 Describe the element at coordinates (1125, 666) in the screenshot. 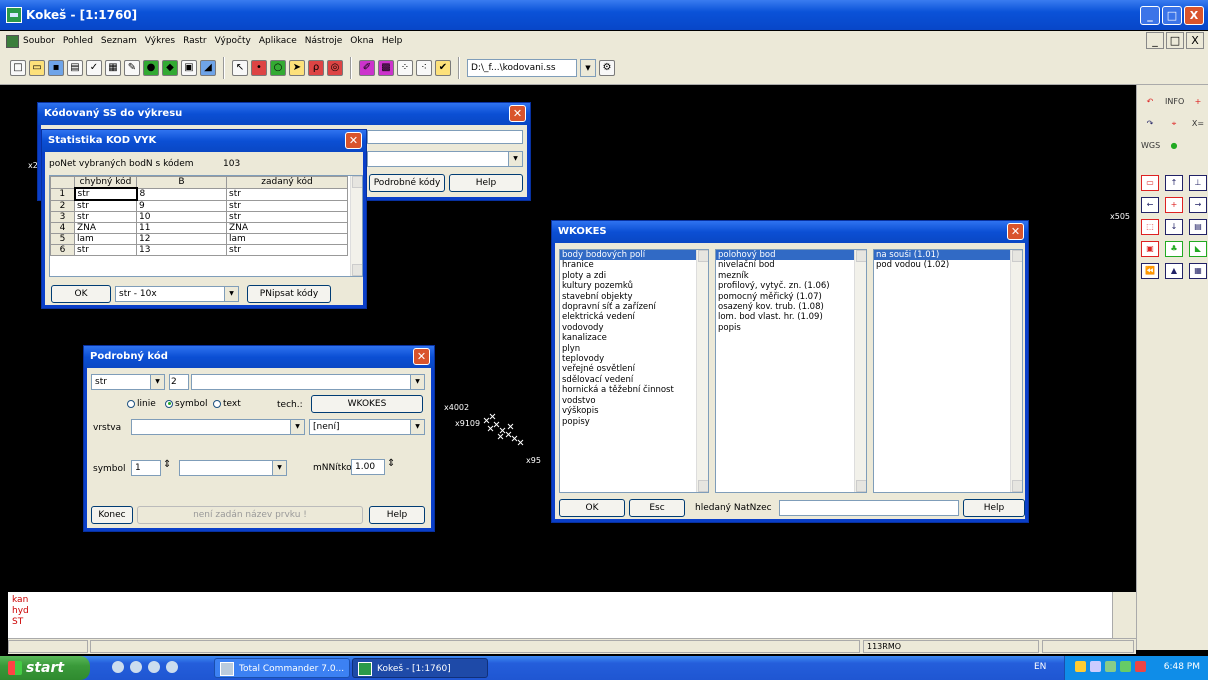

I see `sync-icon` at that location.